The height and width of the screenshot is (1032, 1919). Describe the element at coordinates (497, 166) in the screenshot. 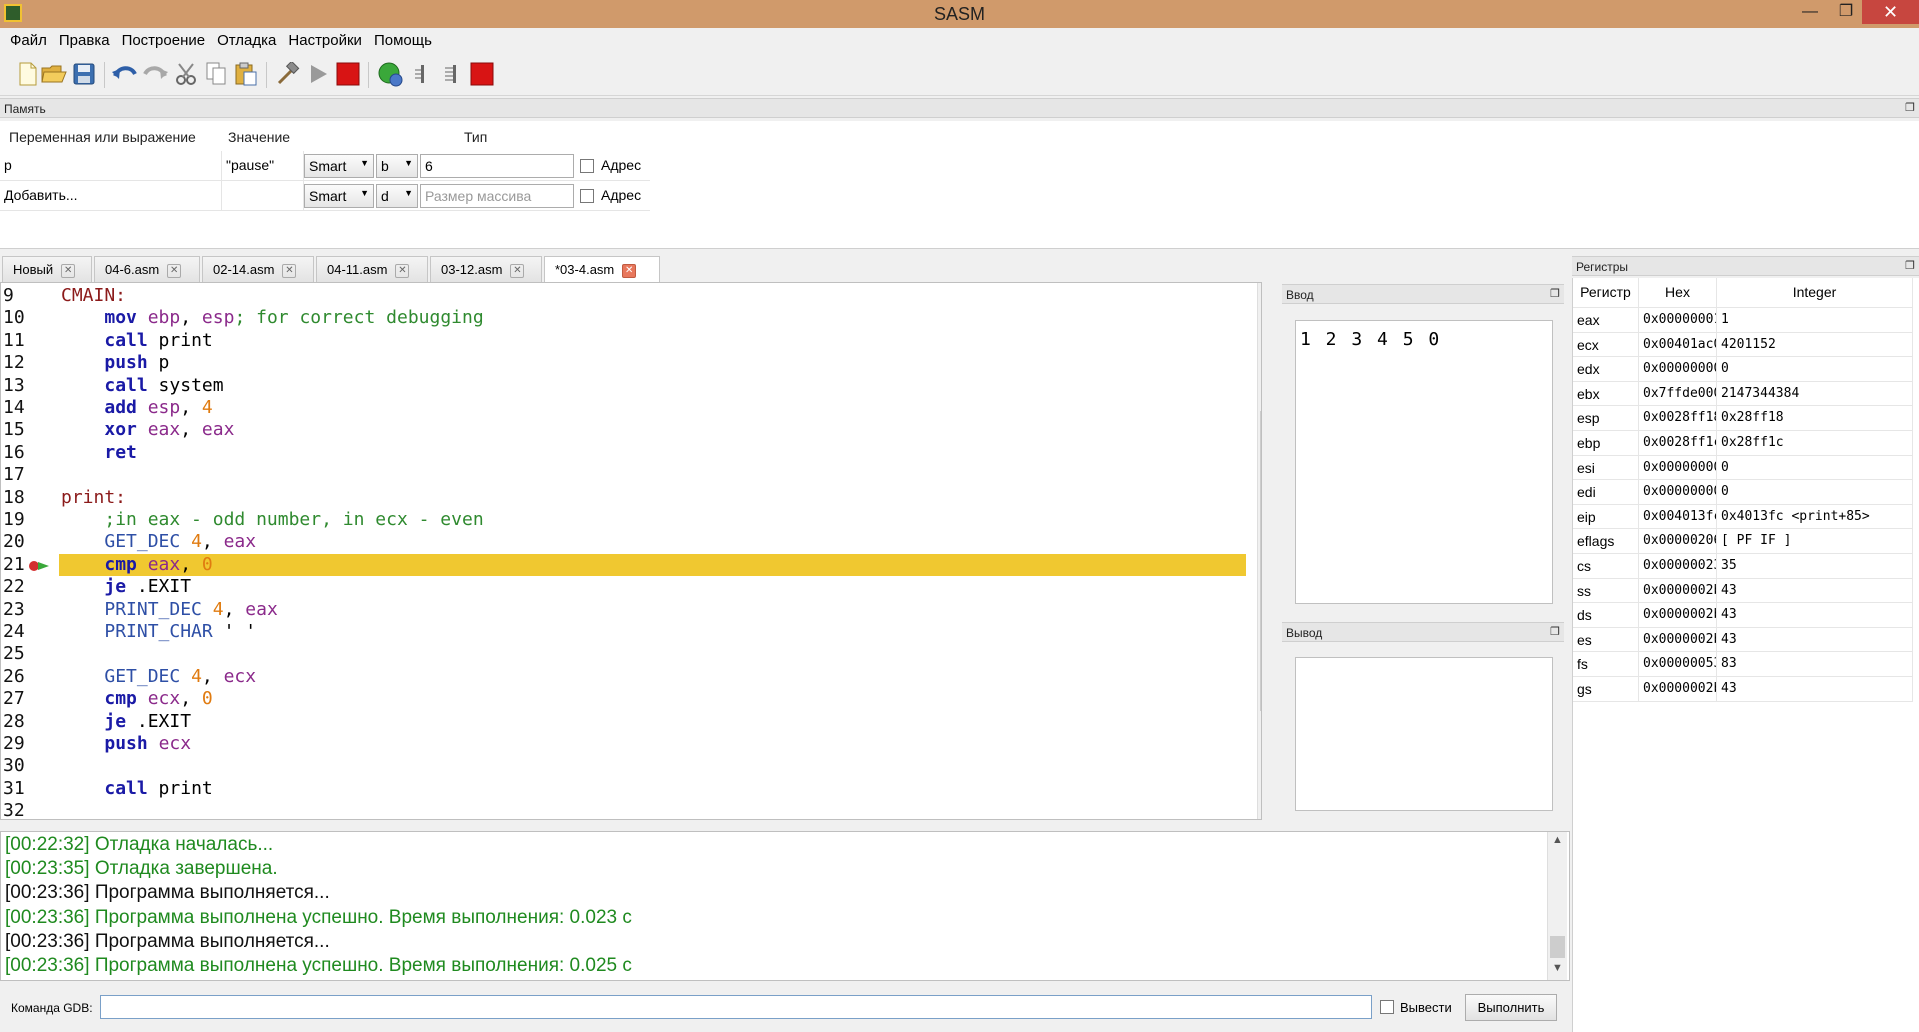

I see `array-size-input: 6` at that location.